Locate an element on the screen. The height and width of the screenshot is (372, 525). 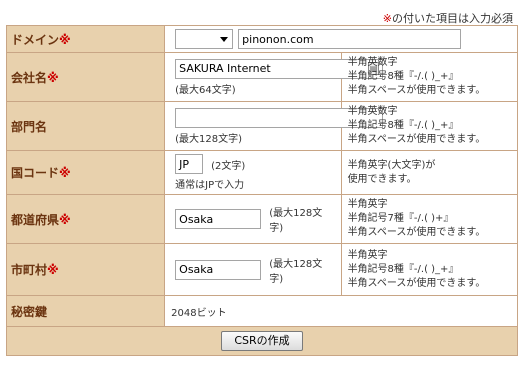
city-hint: 半角英字 半角記号8種『-/.( )_+』 半角スペースが使用できます。 is located at coordinates (429, 269).